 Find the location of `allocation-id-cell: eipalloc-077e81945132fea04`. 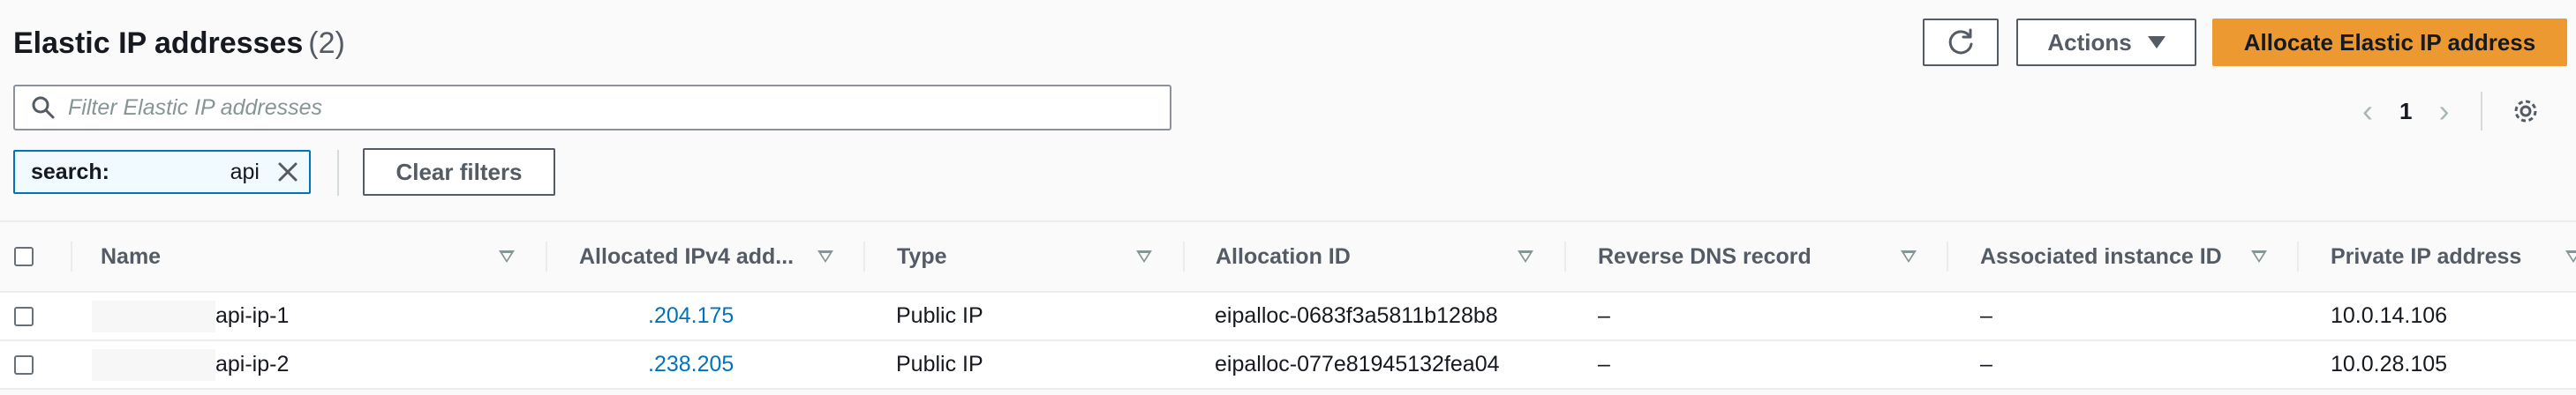

allocation-id-cell: eipalloc-077e81945132fea04 is located at coordinates (1358, 364).